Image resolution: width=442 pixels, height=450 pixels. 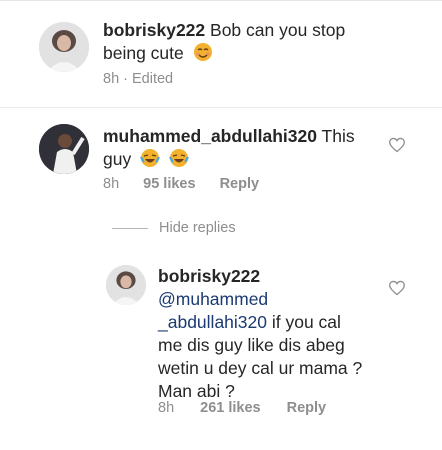 What do you see at coordinates (278, 30) in the screenshot?
I see `comment-1-body: Bob can you stop` at bounding box center [278, 30].